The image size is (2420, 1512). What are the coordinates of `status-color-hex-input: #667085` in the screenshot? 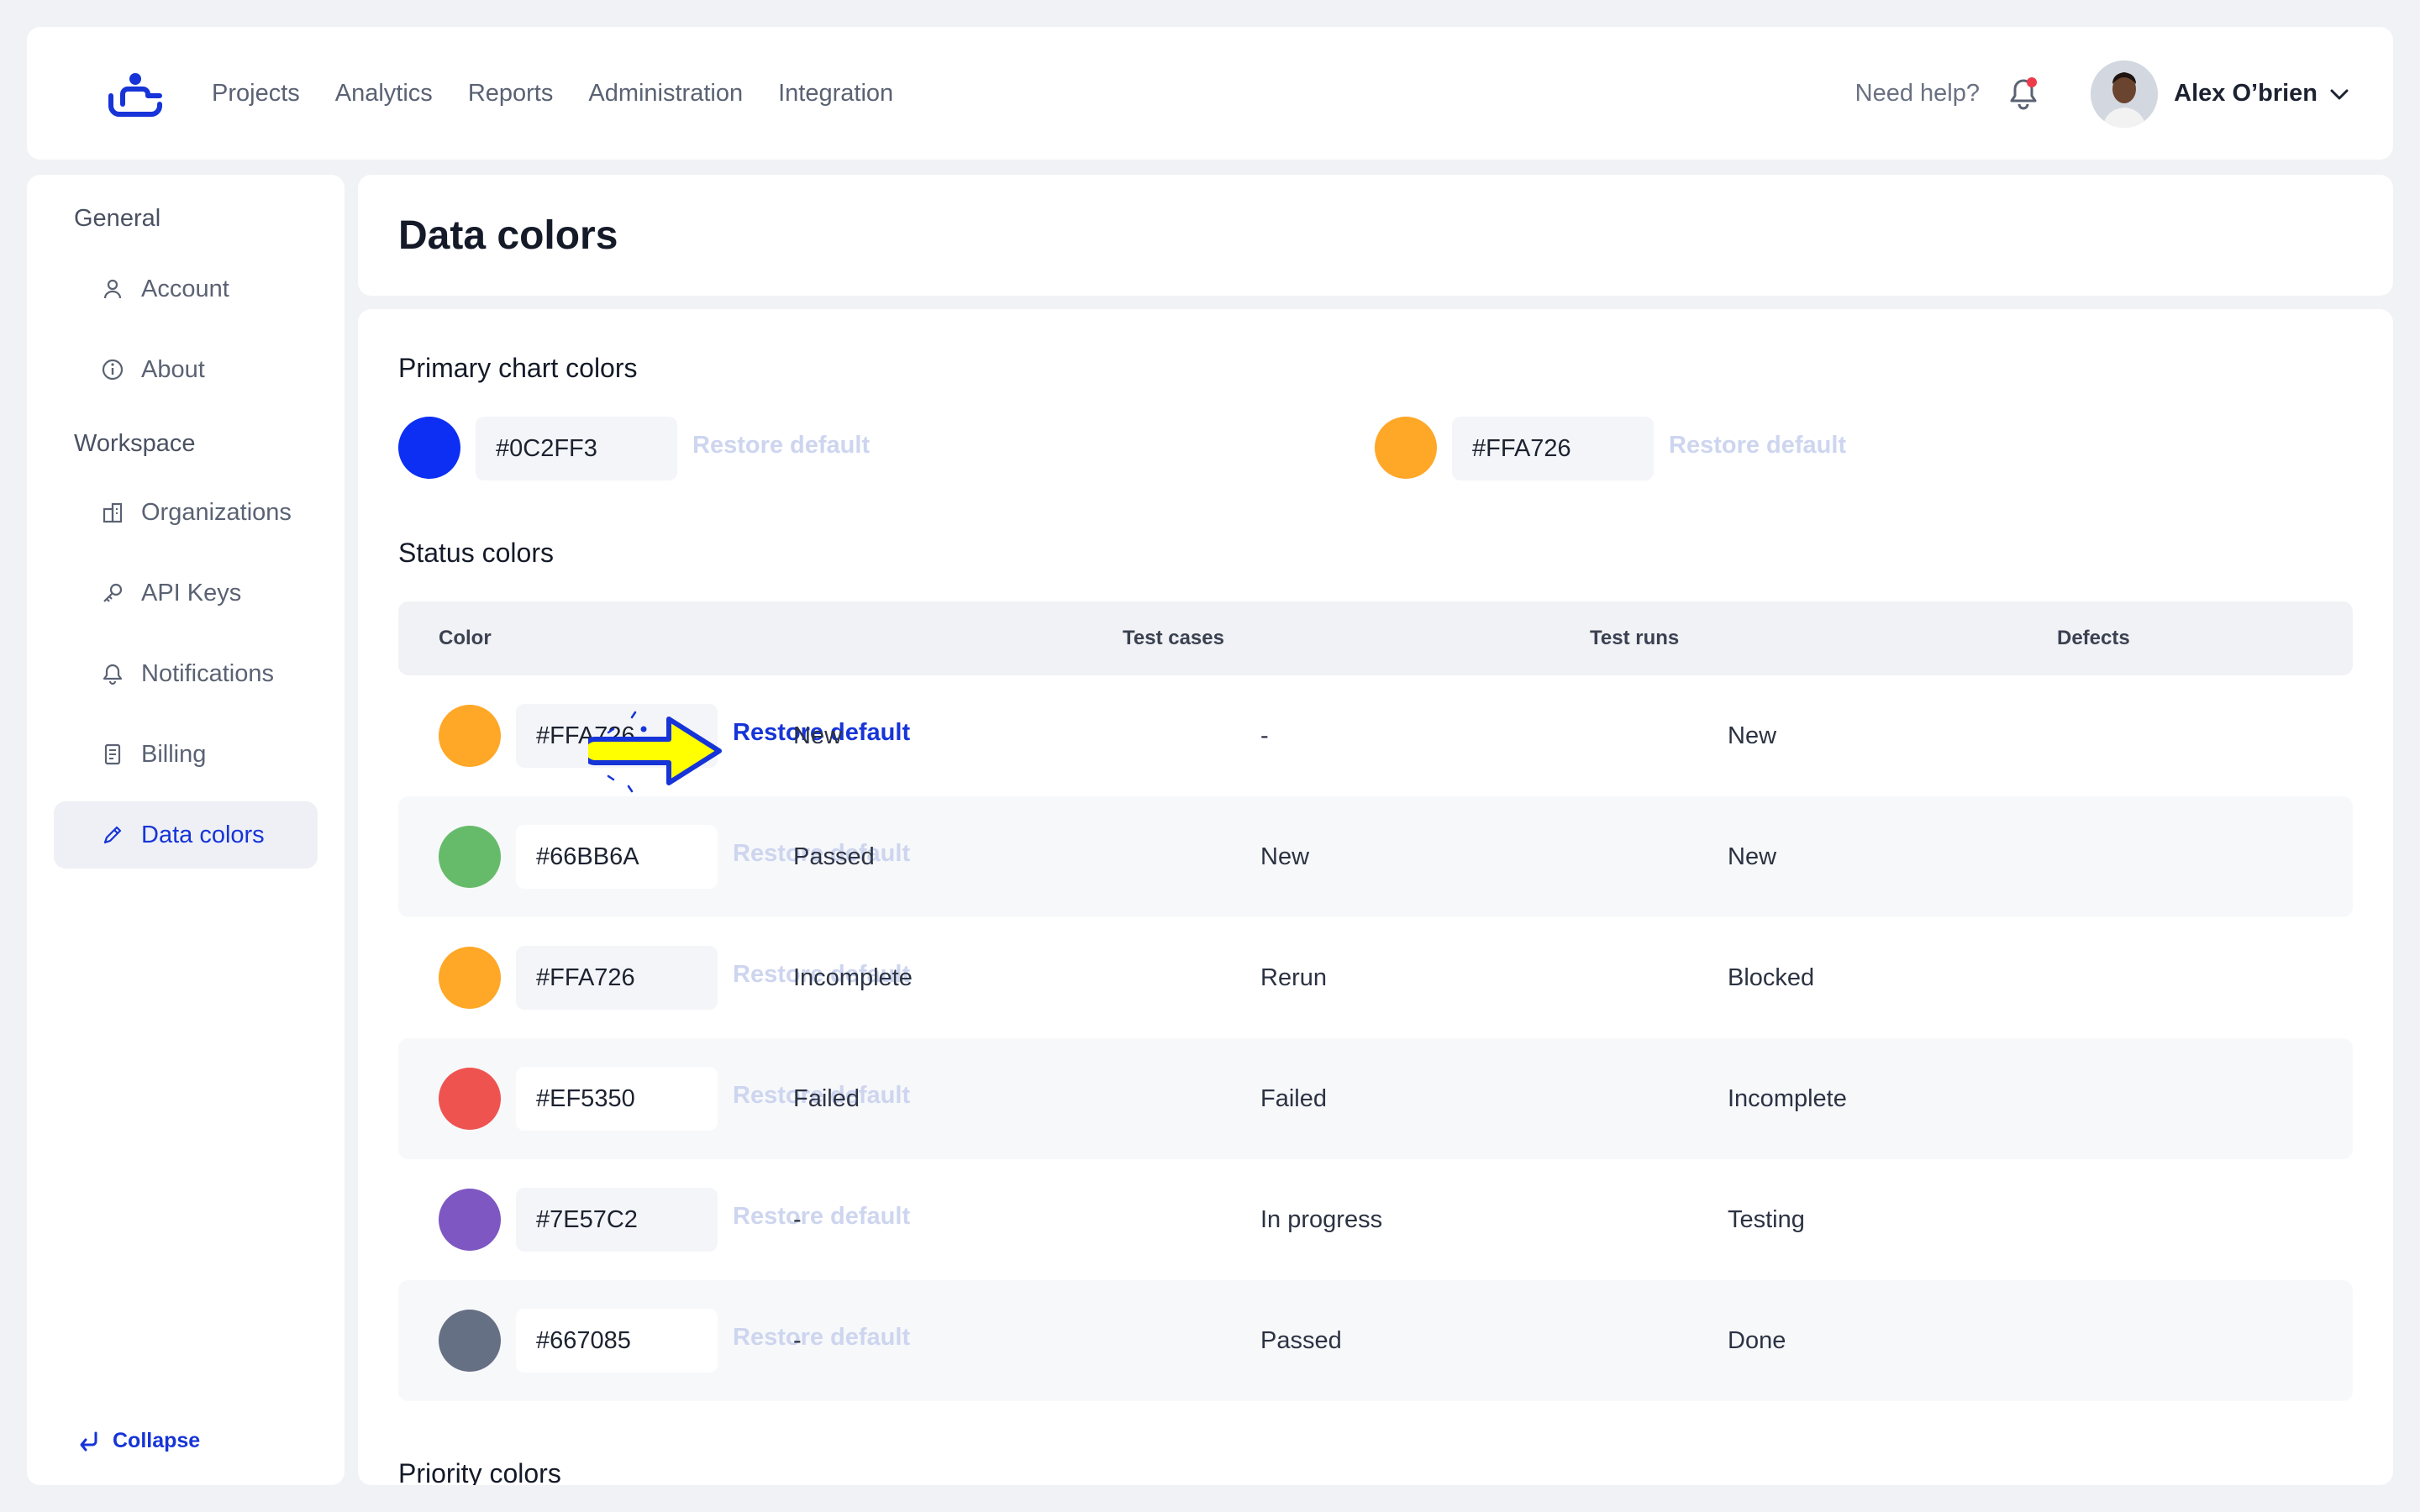 It's located at (617, 1341).